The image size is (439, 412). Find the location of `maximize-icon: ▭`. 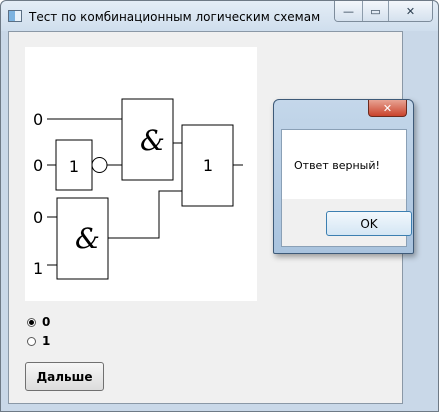

maximize-icon: ▭ is located at coordinates (375, 11).